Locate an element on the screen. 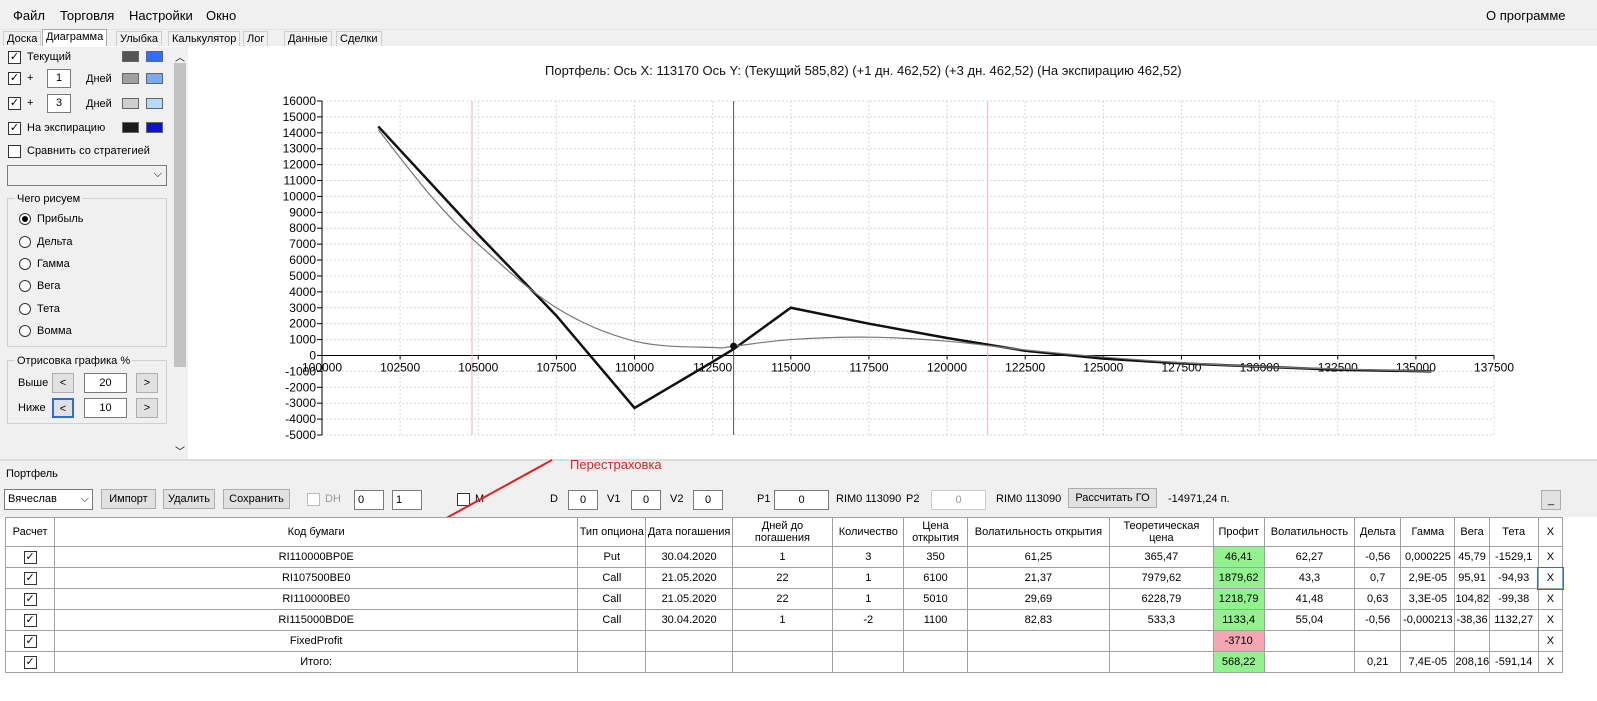 This screenshot has height=701, width=1597. column-header: Дата погашения is located at coordinates (689, 532).